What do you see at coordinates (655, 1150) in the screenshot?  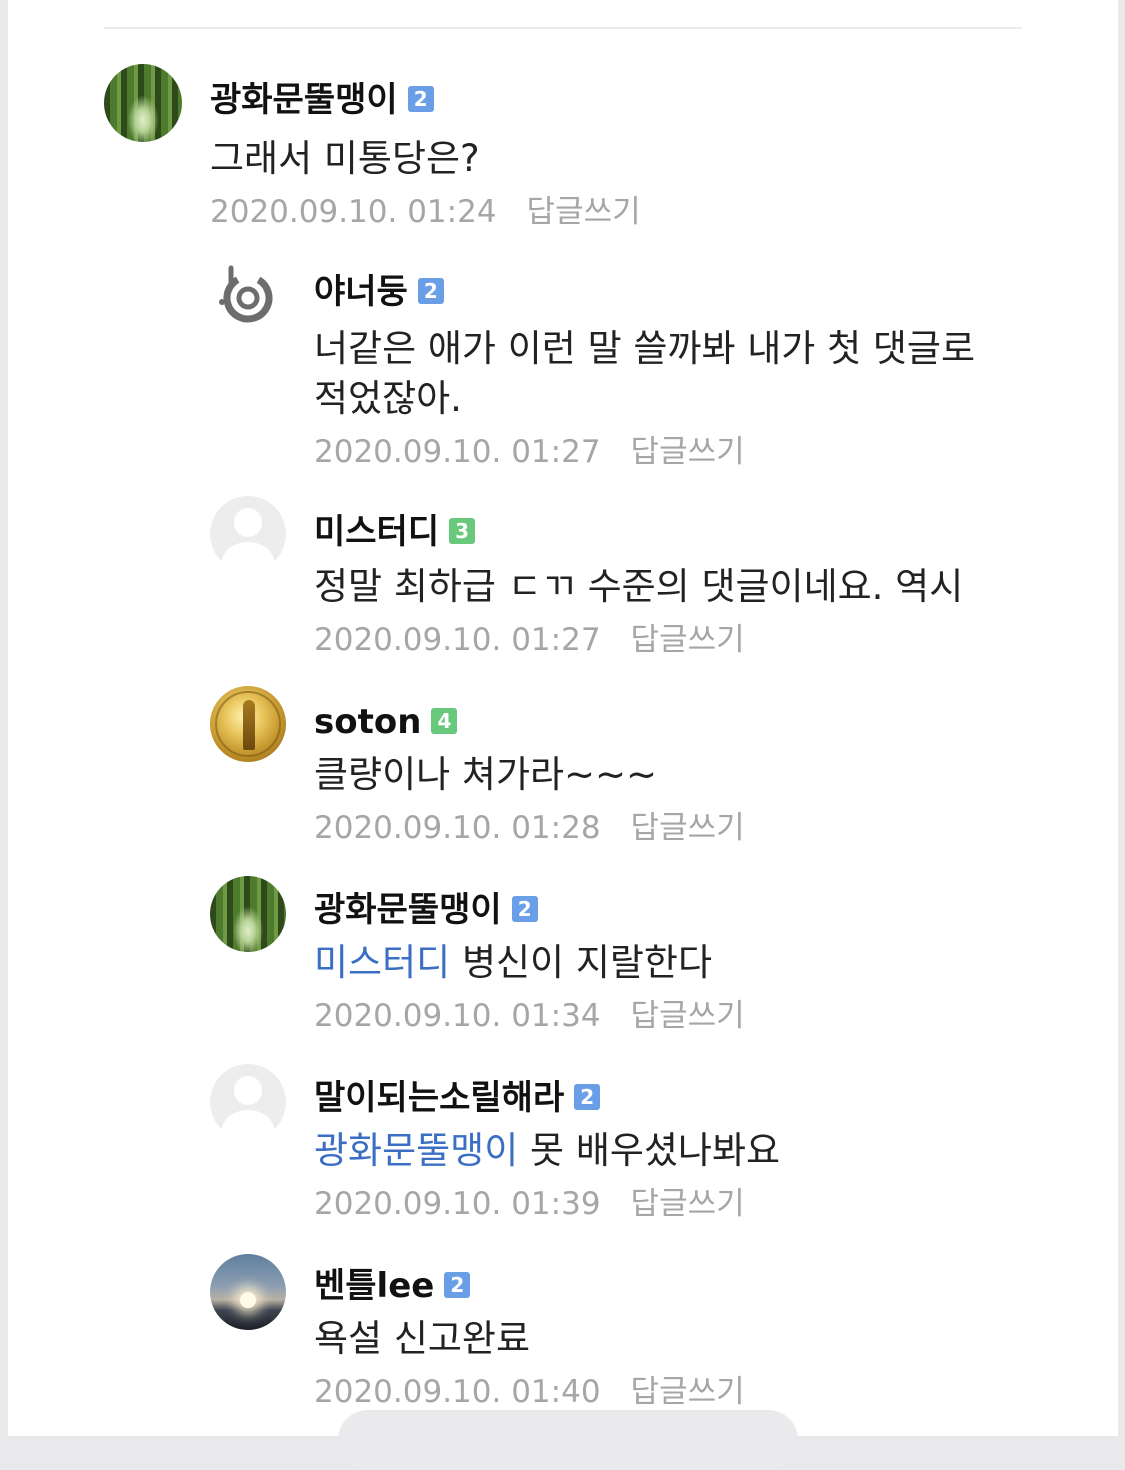 I see `comment-body: 못 배우셨나봐요` at bounding box center [655, 1150].